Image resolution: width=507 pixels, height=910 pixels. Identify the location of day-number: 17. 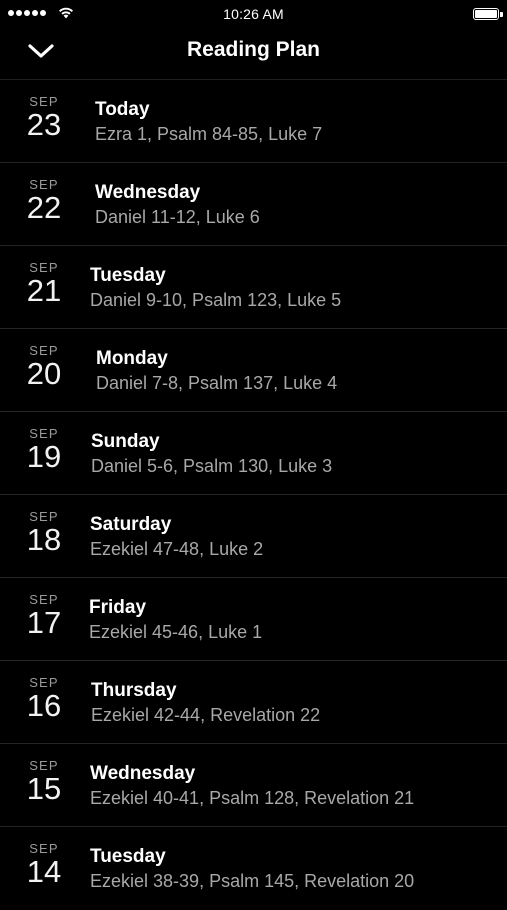
(44, 622).